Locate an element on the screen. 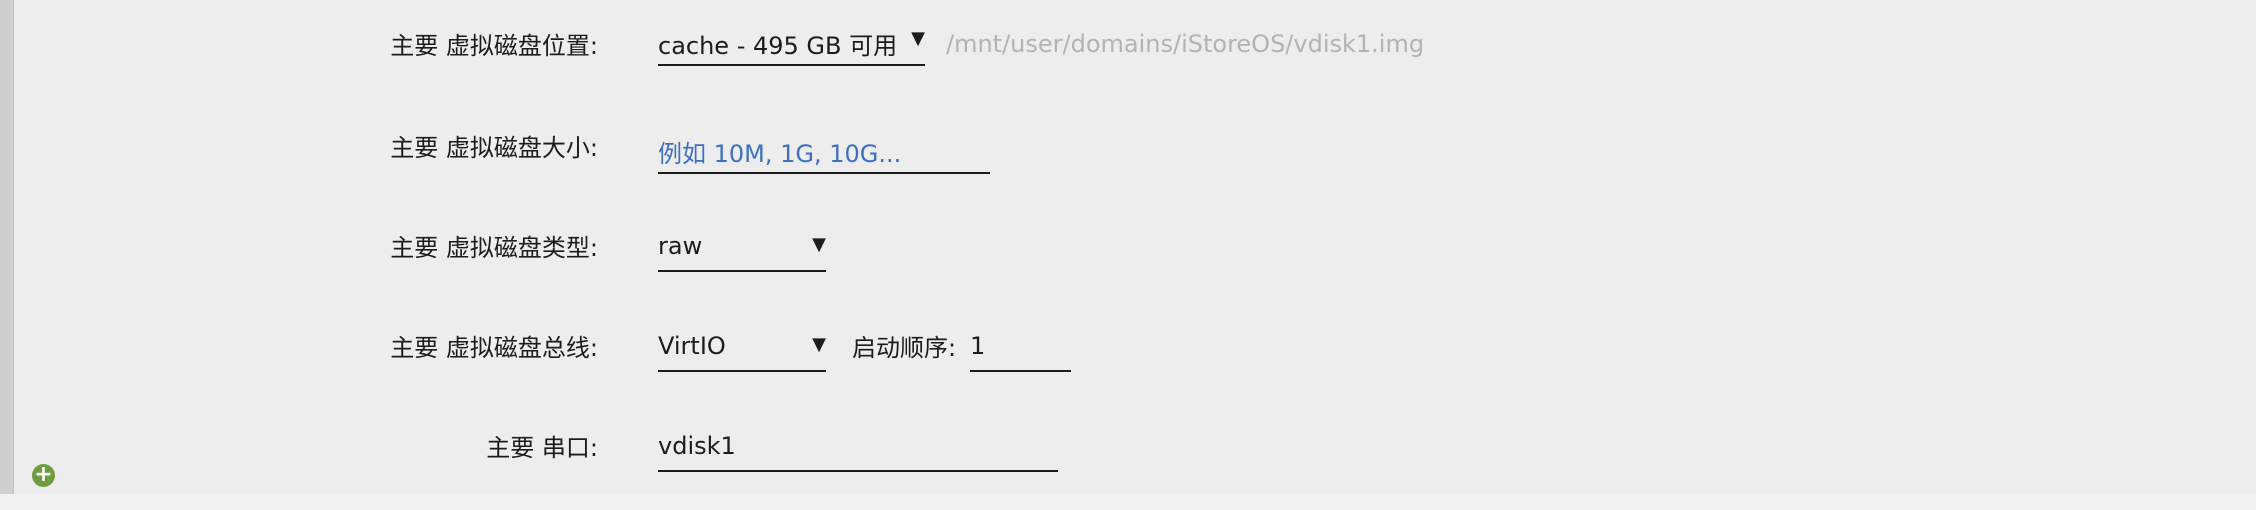 The height and width of the screenshot is (510, 2256). bottom-strip is located at coordinates (1128, 502).